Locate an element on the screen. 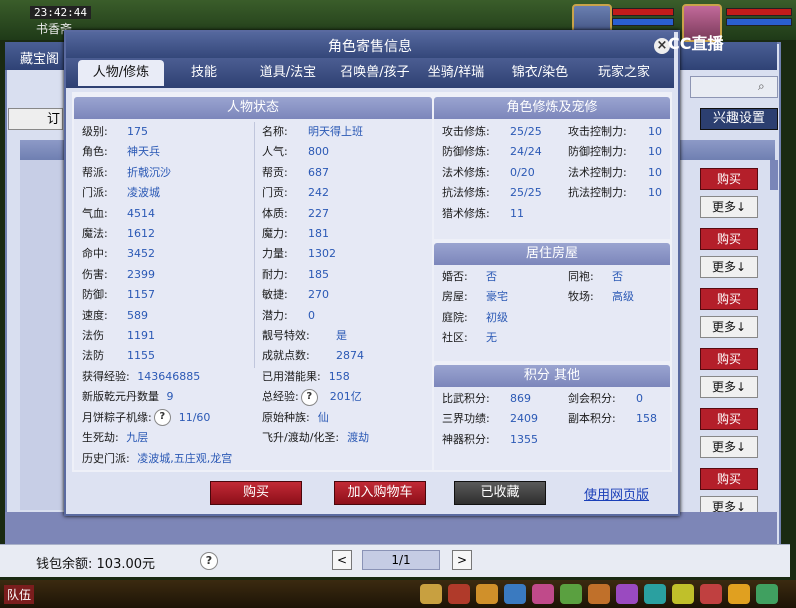 Image resolution: width=796 pixels, height=608 pixels. info-row: 帮派: 折戟沉沙 is located at coordinates (167, 173).